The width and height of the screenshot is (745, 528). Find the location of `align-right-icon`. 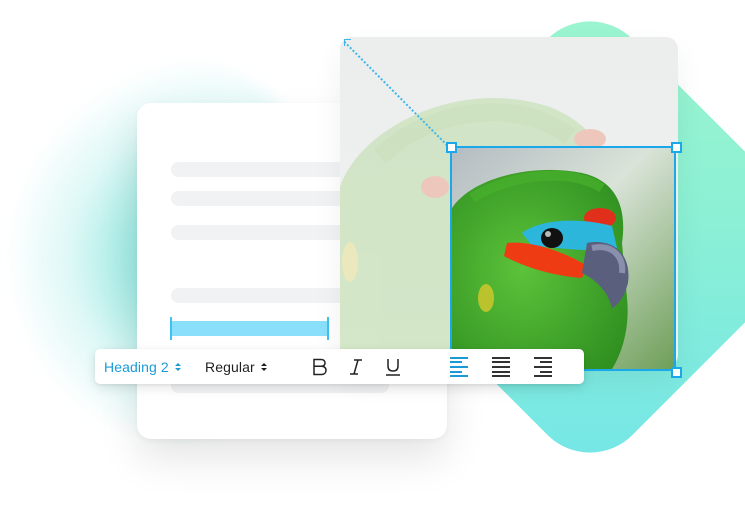

align-right-icon is located at coordinates (543, 367).